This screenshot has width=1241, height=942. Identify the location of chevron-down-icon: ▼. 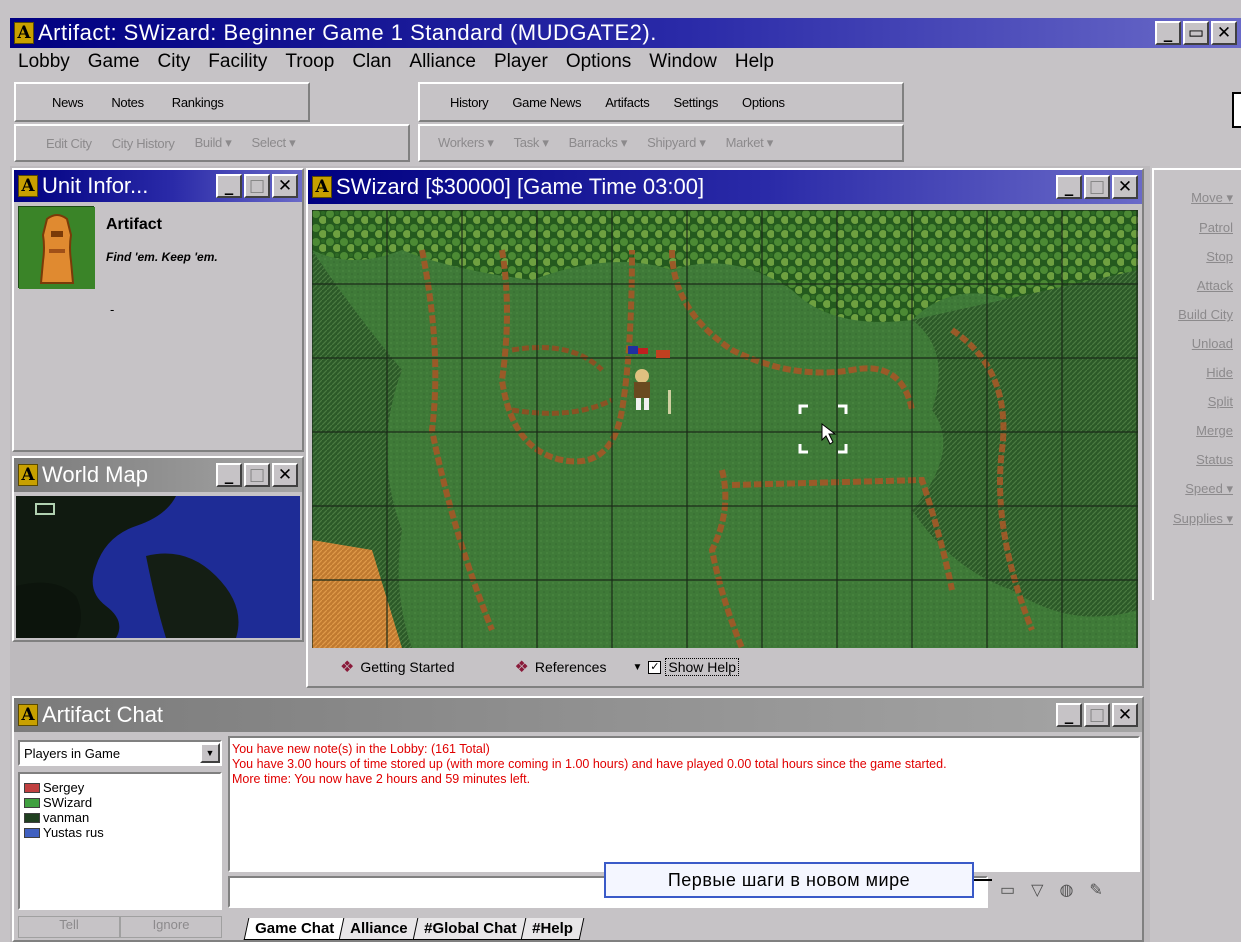
(210, 753).